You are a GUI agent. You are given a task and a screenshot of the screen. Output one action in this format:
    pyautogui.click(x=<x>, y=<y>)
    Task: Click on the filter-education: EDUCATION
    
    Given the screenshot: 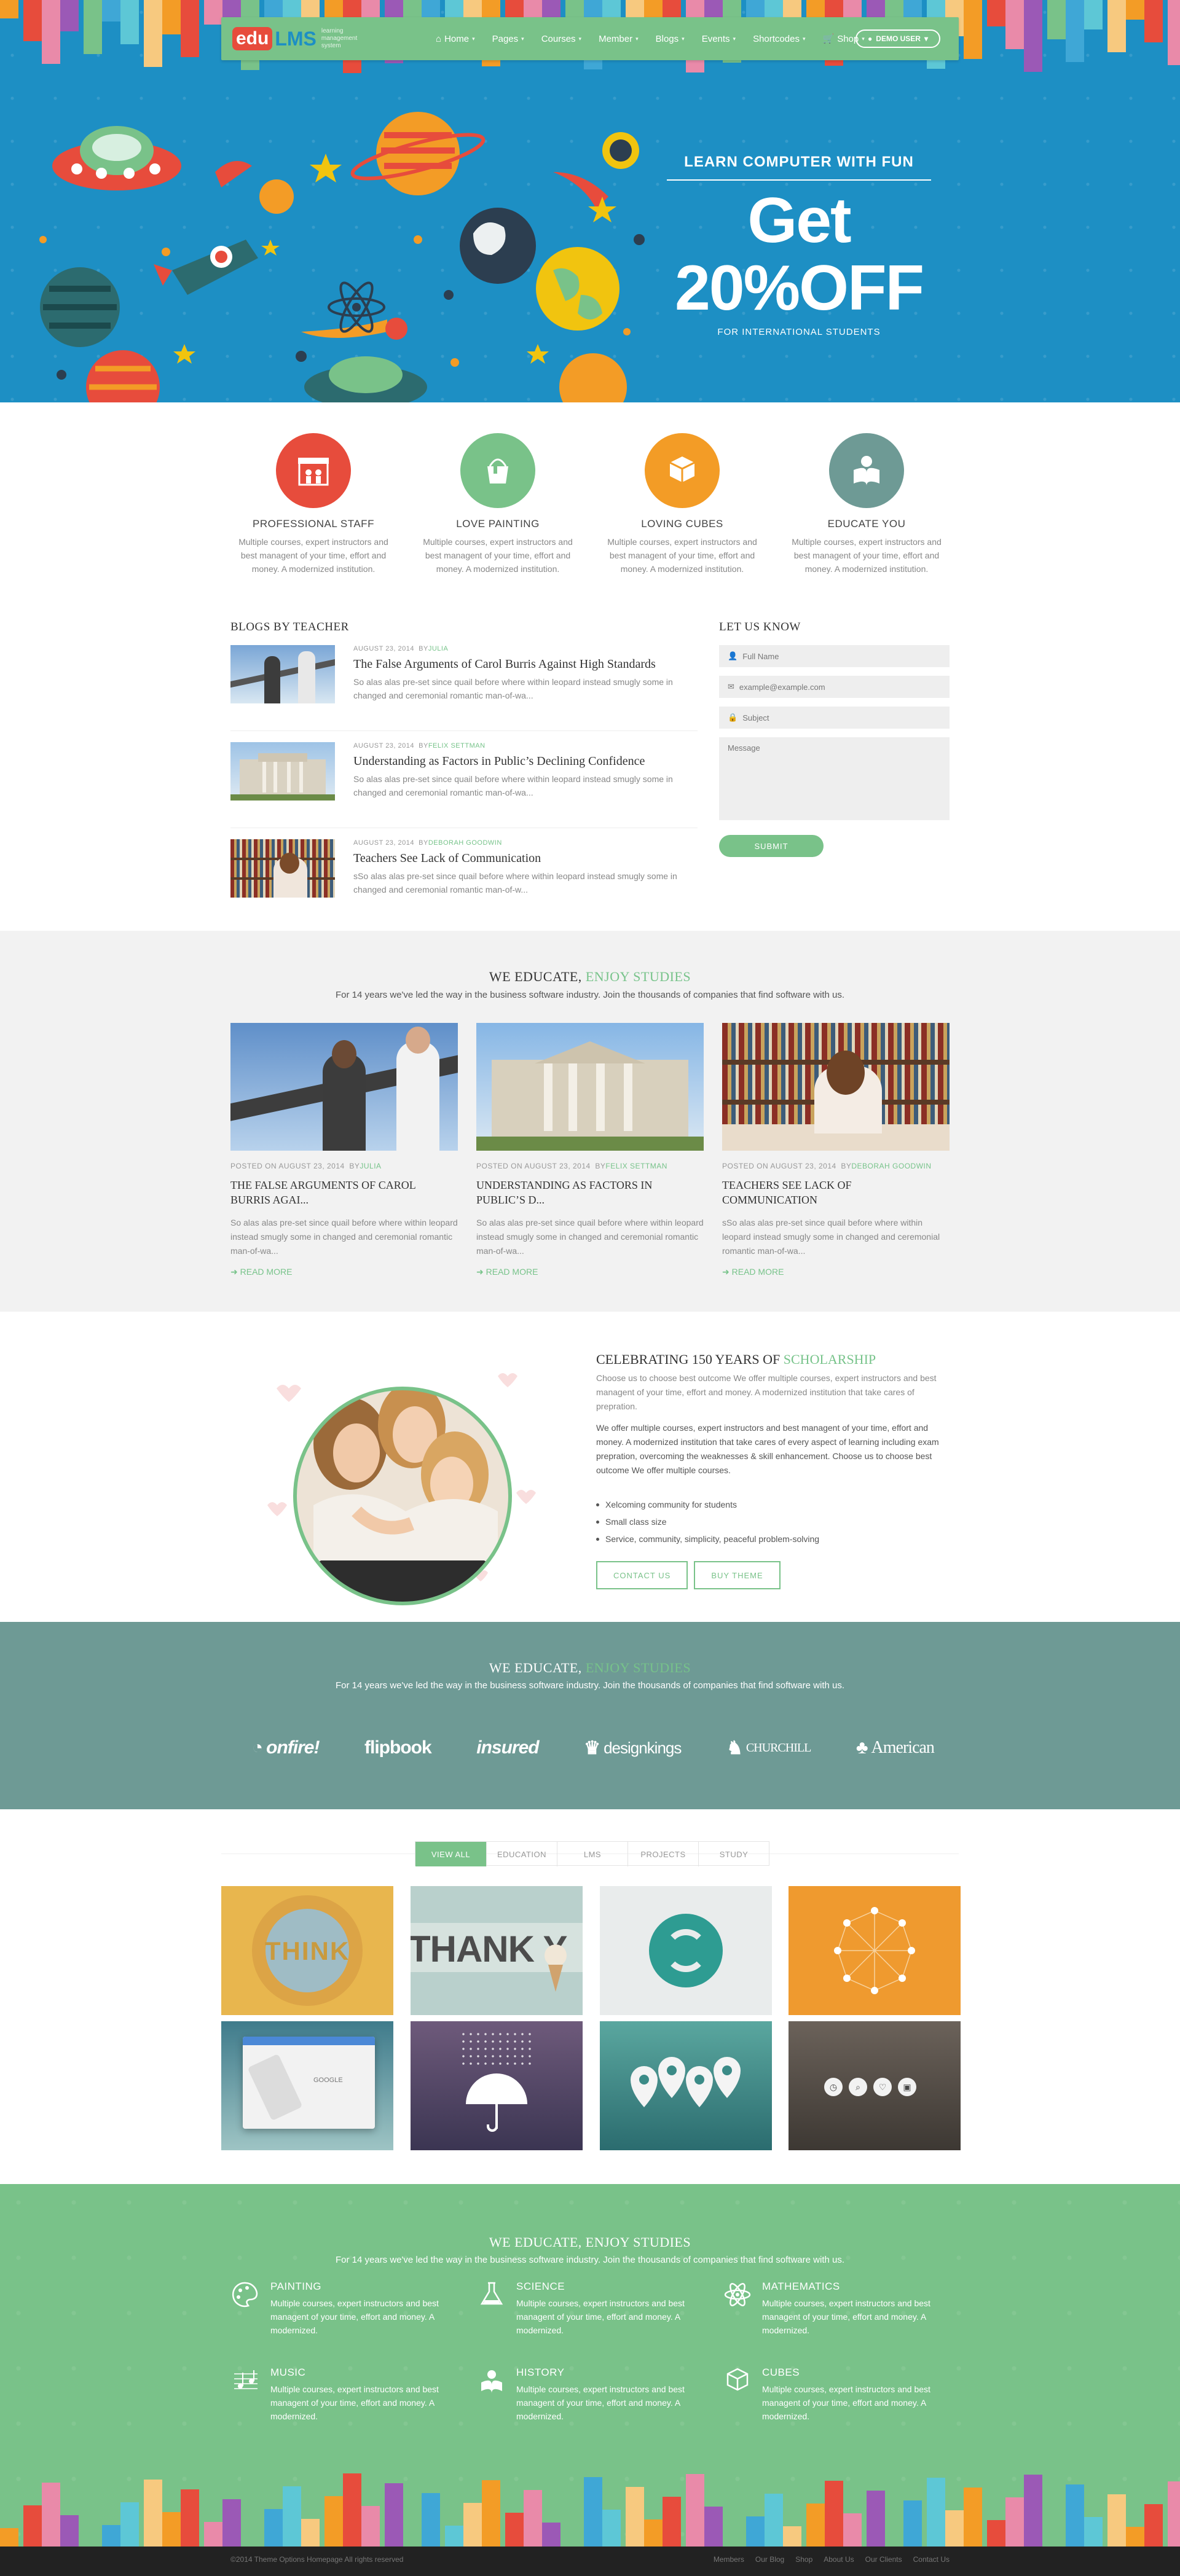 What is the action you would take?
    pyautogui.click(x=521, y=1854)
    